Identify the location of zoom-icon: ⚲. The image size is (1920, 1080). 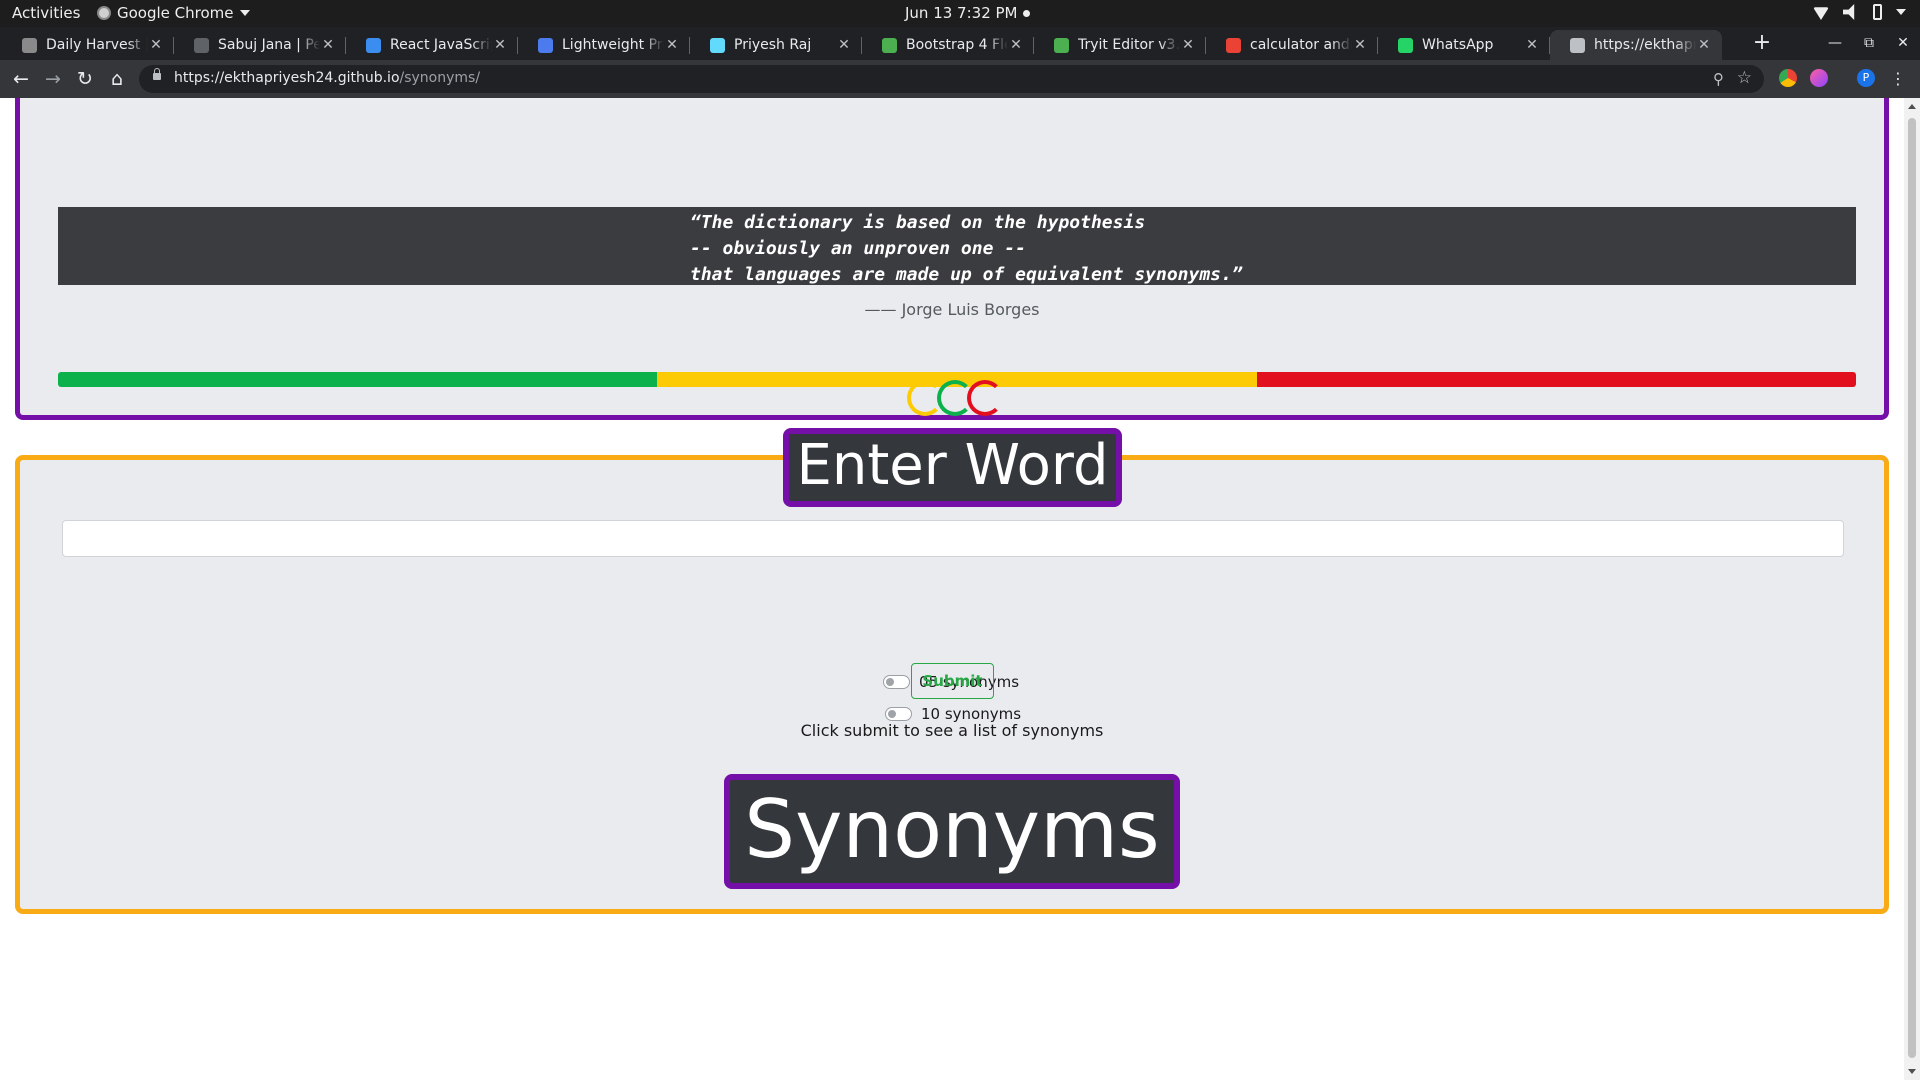
(1718, 79).